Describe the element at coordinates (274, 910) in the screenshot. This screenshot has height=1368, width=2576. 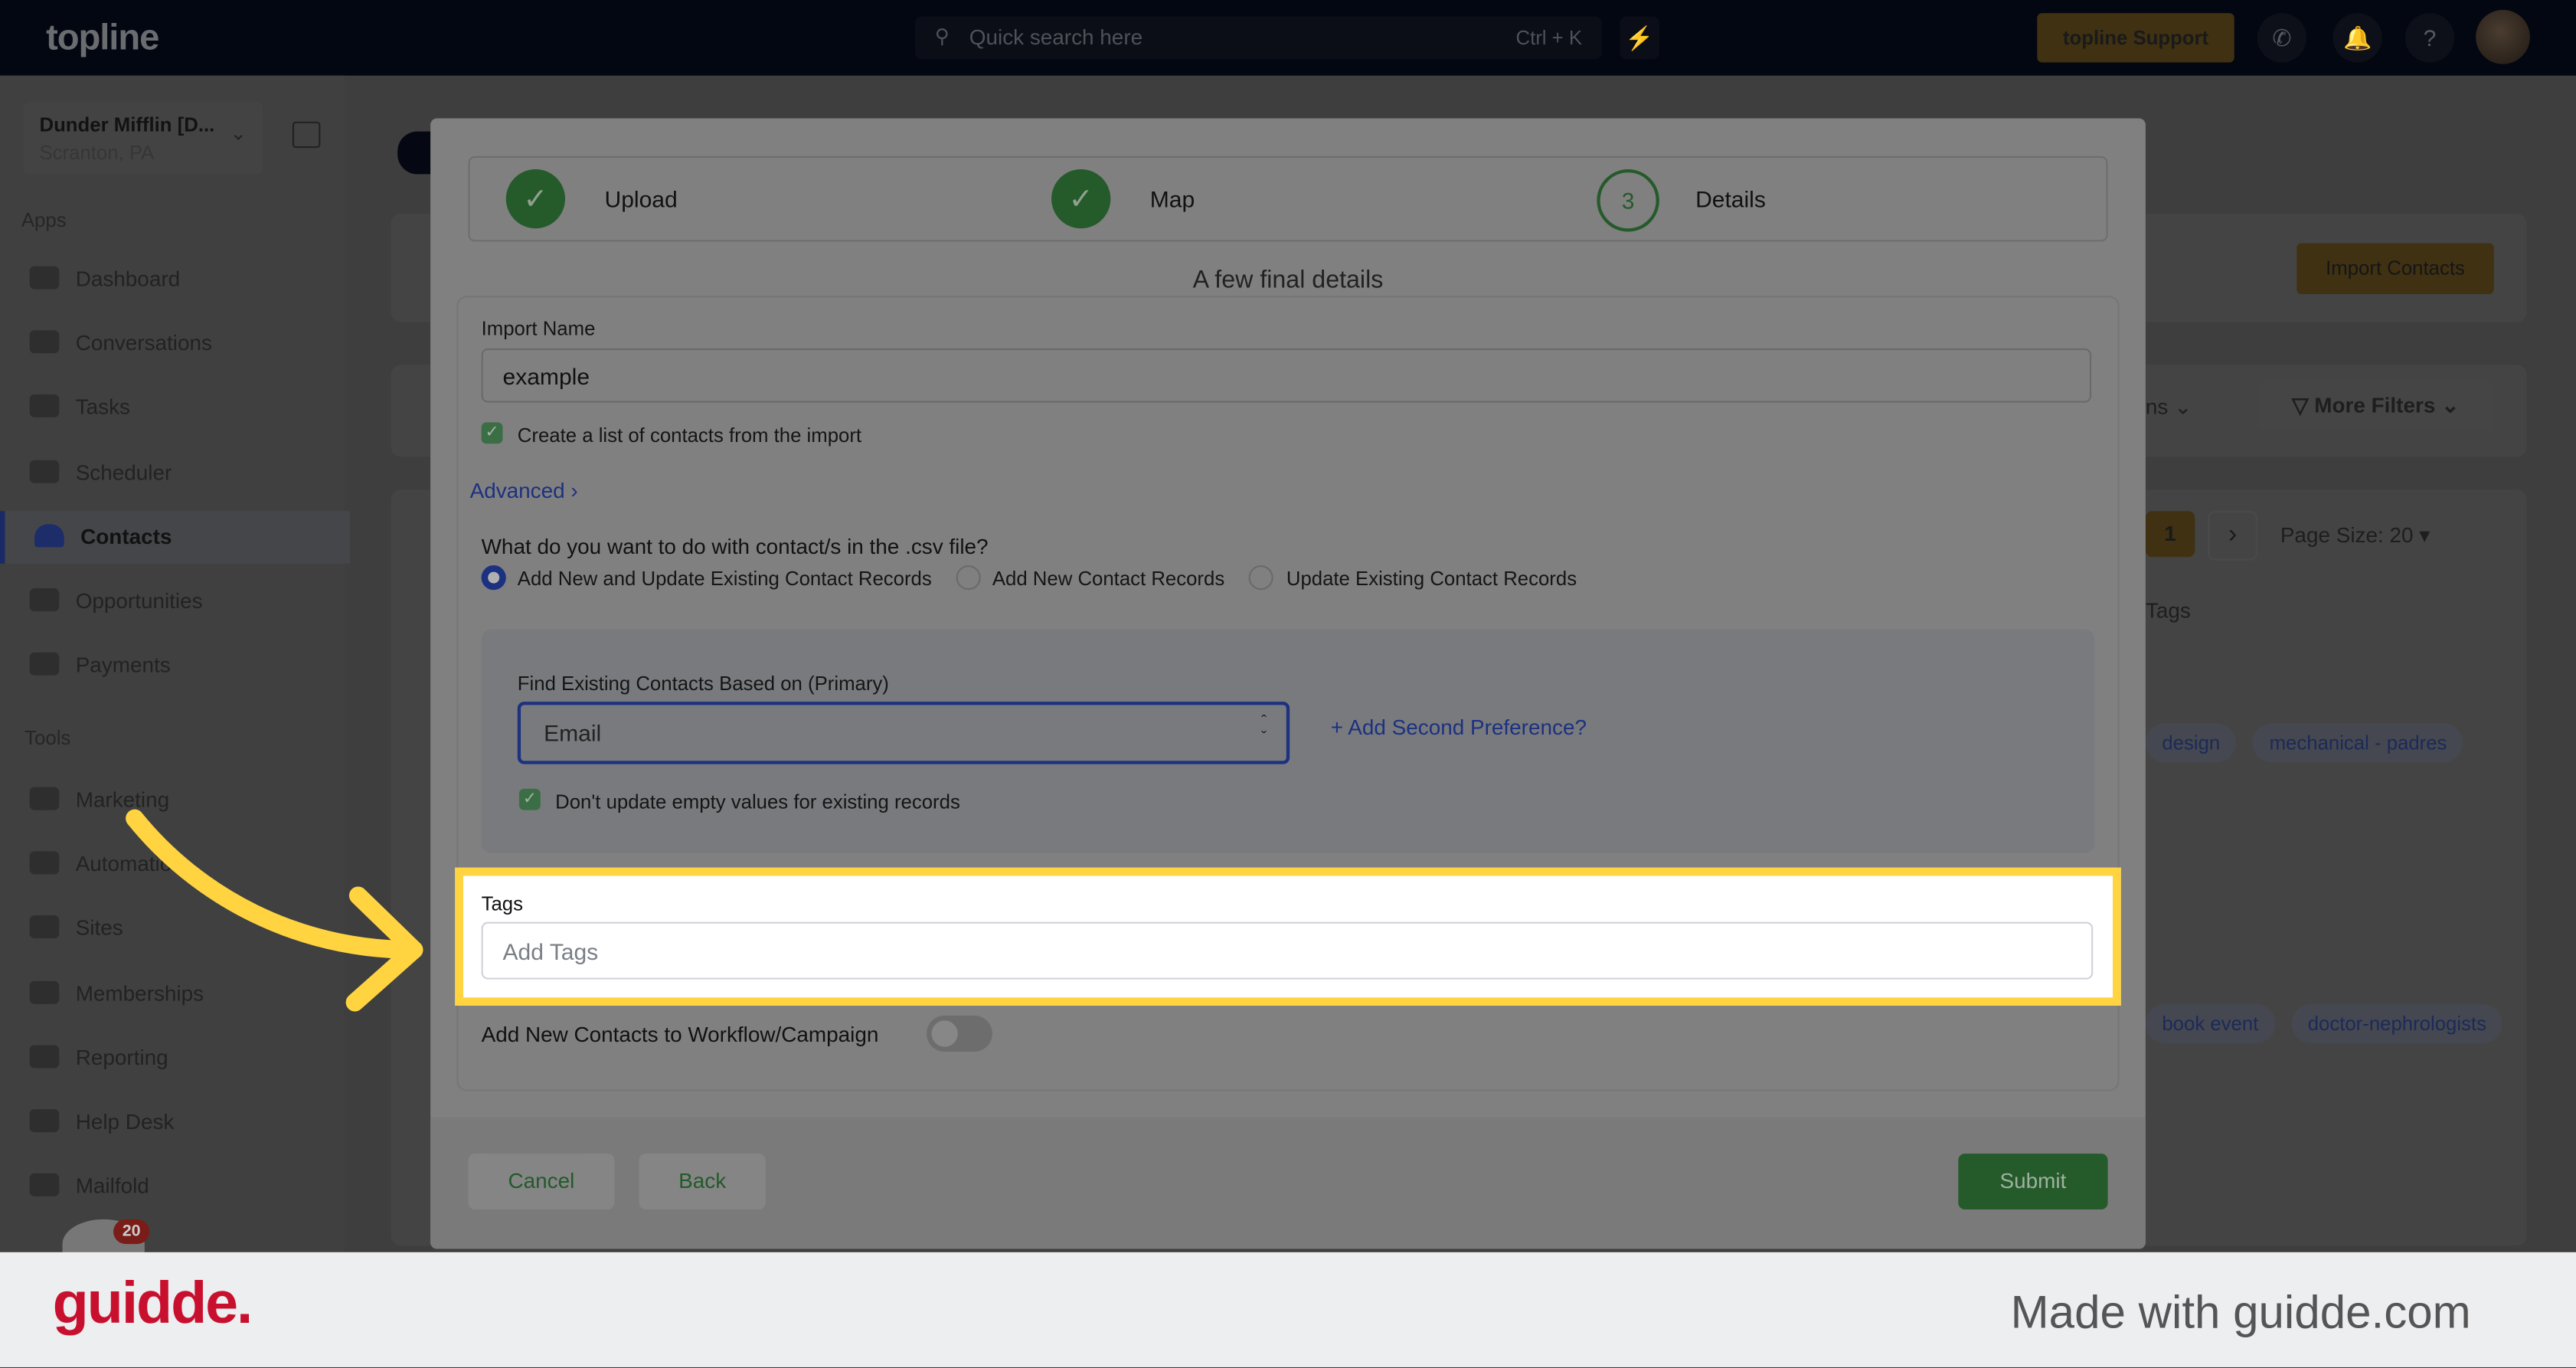
I see `pointer-arrow-icon` at that location.